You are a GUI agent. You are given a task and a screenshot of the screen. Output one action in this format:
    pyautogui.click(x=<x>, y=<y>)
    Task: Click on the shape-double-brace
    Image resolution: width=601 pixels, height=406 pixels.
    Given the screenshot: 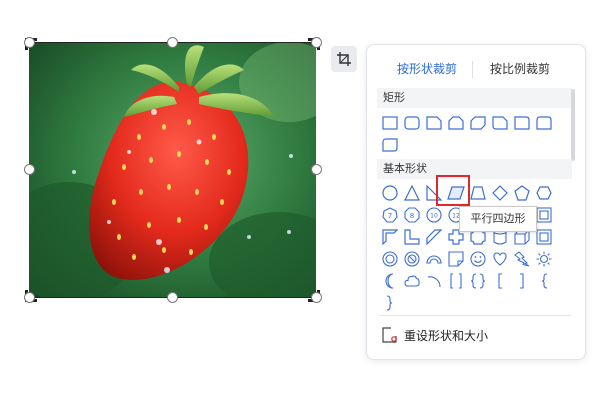 What is the action you would take?
    pyautogui.click(x=478, y=281)
    